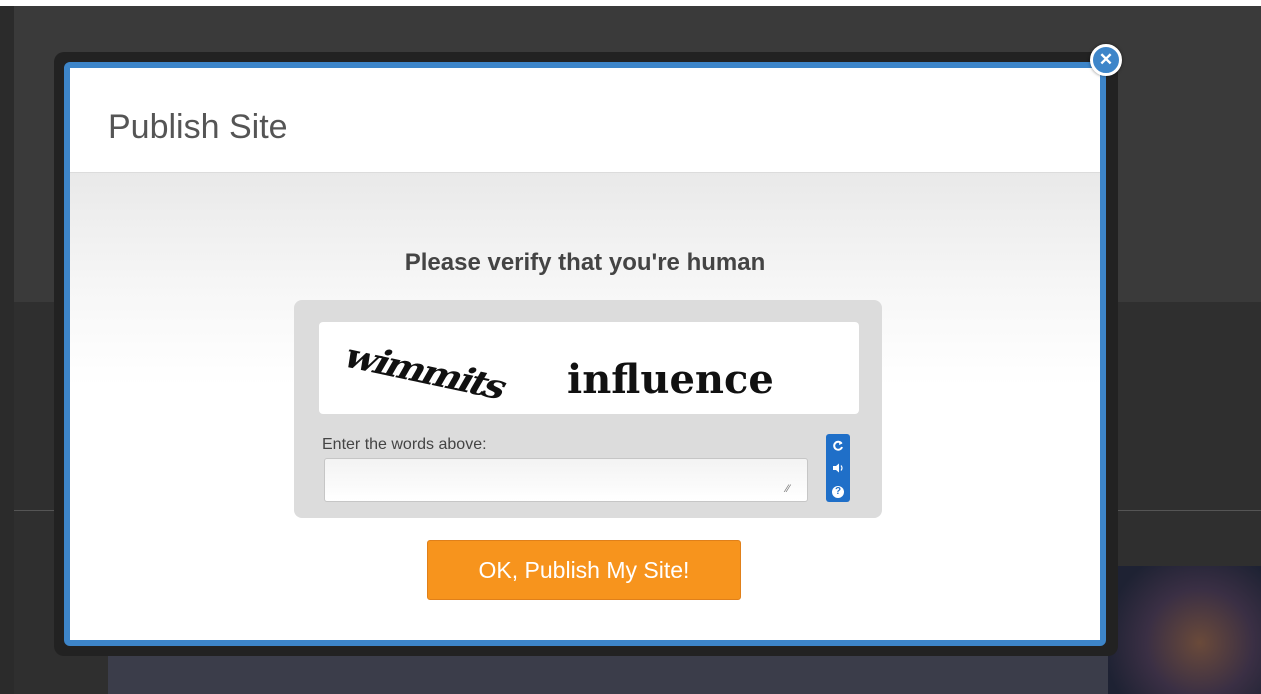  I want to click on captcha-input, so click(566, 480).